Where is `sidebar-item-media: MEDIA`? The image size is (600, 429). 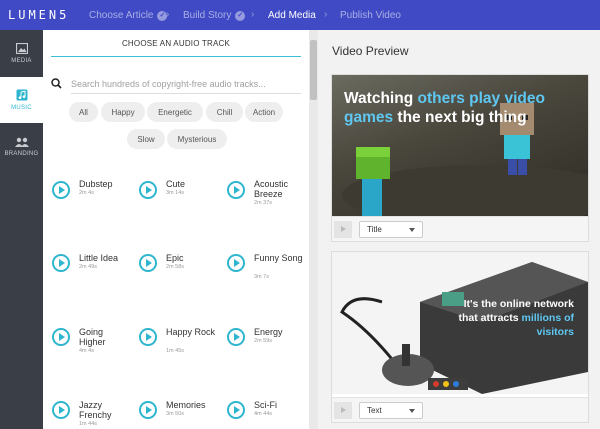 sidebar-item-media: MEDIA is located at coordinates (21, 53).